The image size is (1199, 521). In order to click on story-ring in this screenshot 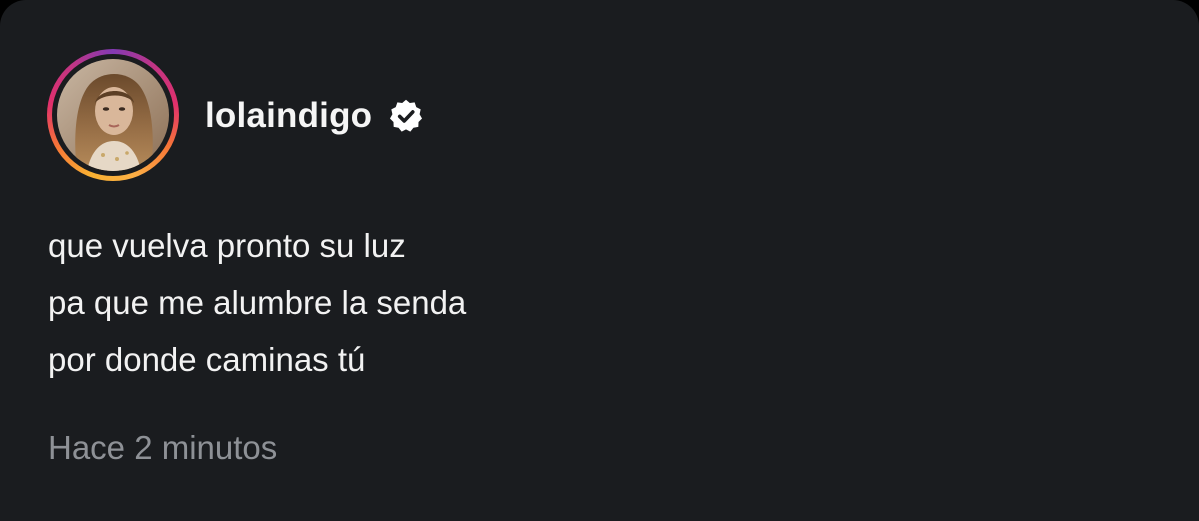, I will do `click(113, 115)`.